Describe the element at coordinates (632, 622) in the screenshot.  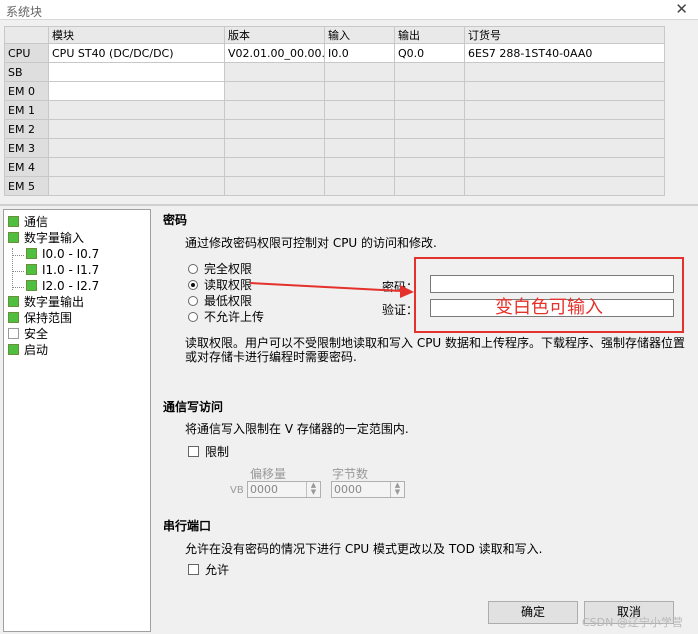
I see `watermark: CSDN @辽宁小学营` at that location.